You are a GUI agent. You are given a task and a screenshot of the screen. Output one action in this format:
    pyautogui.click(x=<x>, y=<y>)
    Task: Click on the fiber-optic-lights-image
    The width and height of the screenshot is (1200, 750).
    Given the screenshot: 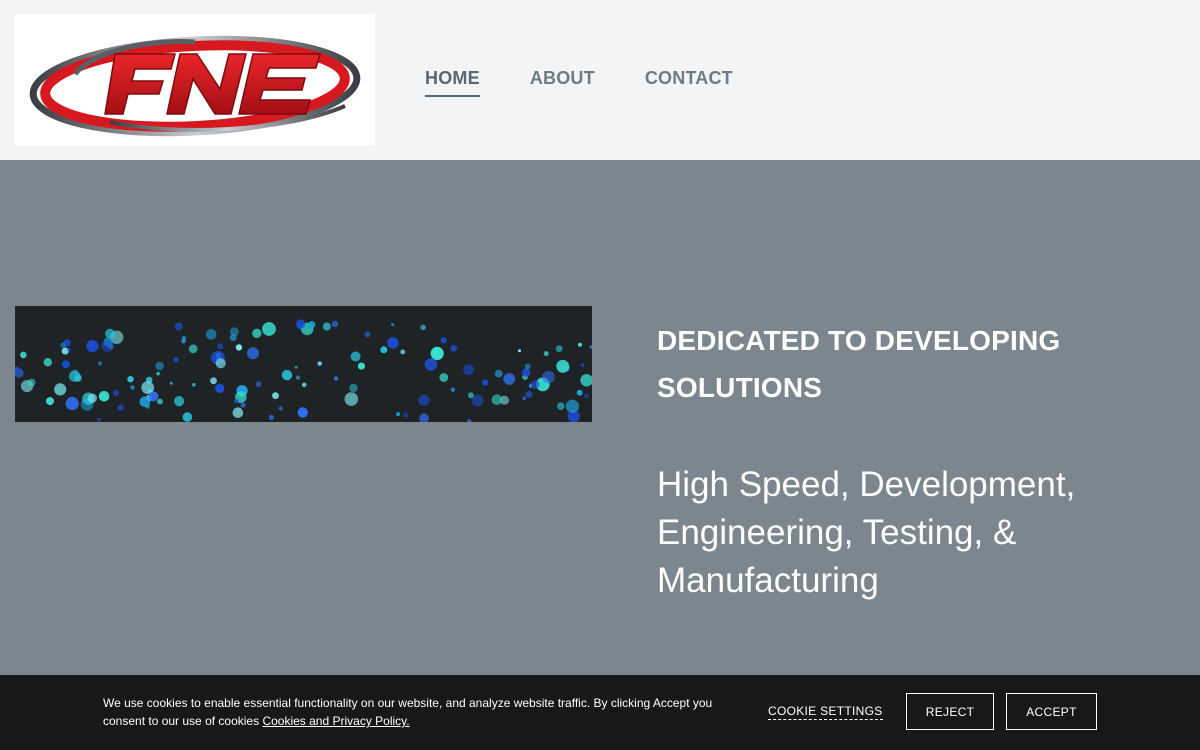 What is the action you would take?
    pyautogui.click(x=303, y=364)
    